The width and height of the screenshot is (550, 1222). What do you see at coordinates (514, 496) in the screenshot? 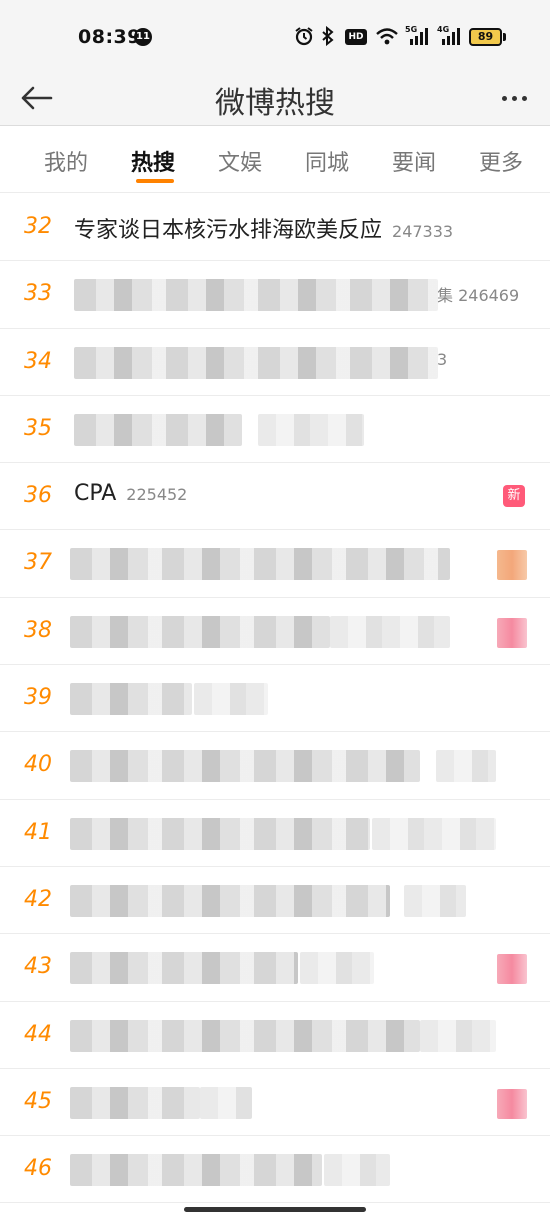
I see `new-badge: 新` at bounding box center [514, 496].